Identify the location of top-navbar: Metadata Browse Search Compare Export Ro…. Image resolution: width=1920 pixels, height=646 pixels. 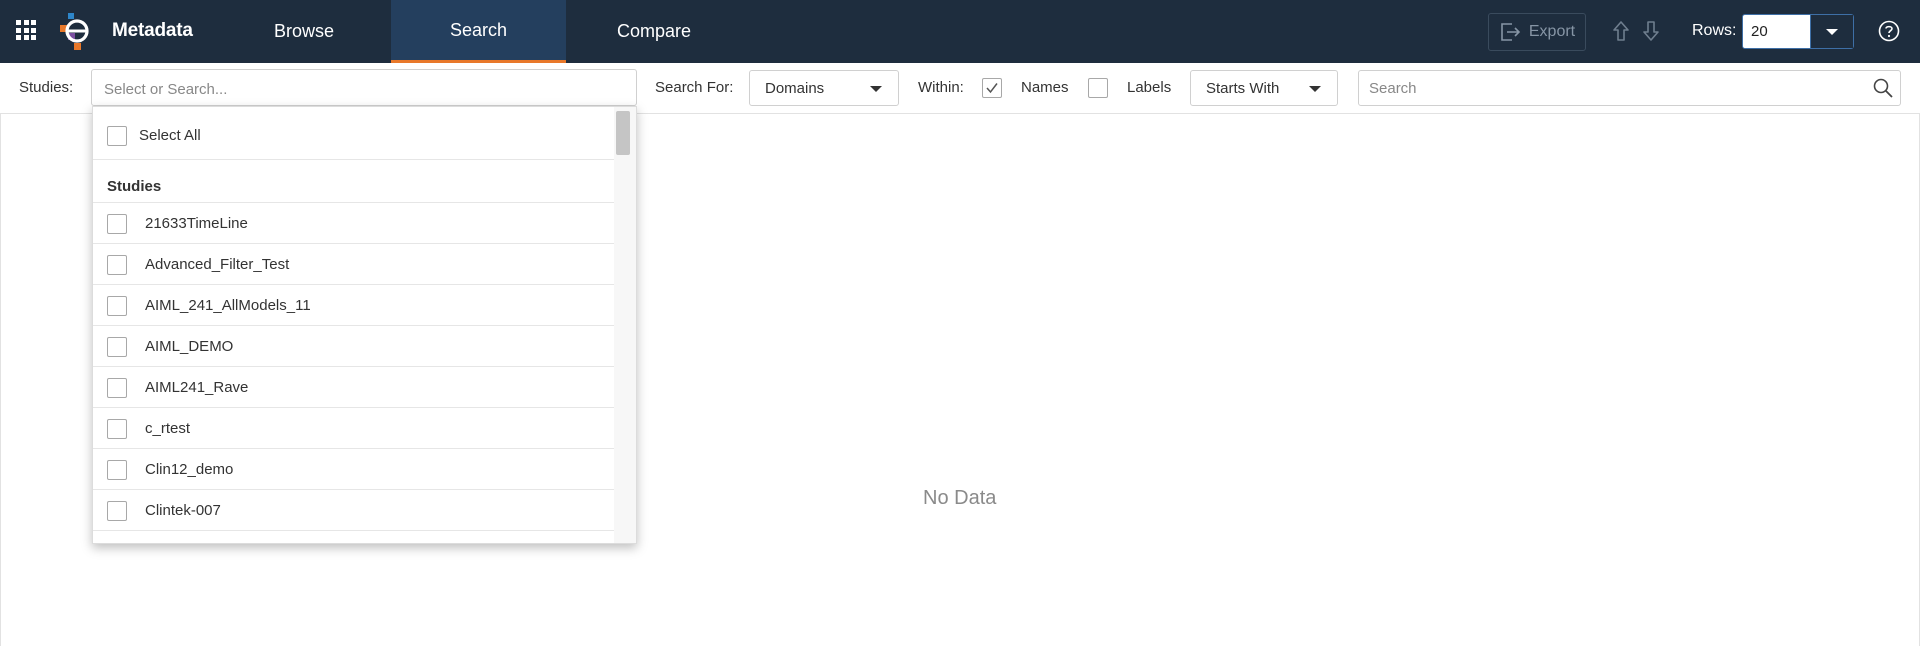
(960, 31).